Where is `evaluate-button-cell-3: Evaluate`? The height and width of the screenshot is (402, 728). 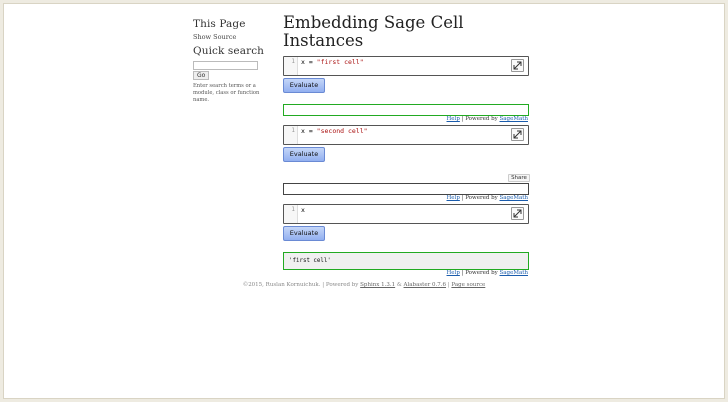 evaluate-button-cell-3: Evaluate is located at coordinates (304, 233).